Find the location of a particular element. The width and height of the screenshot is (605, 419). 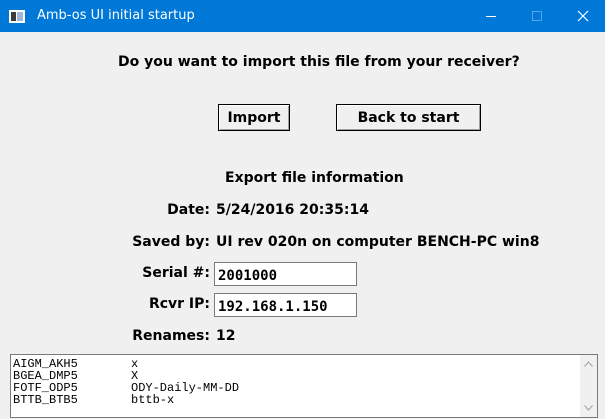

renames-count: 12 is located at coordinates (226, 336).